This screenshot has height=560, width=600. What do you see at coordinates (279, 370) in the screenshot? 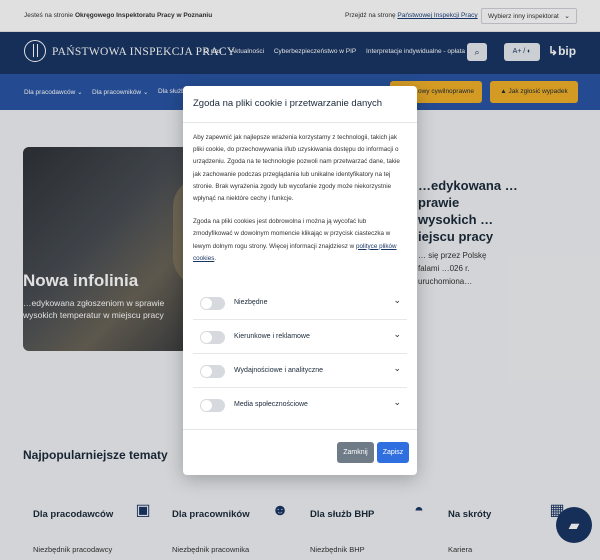
I see `consent-label: Wydajnościowe i analityczne` at bounding box center [279, 370].